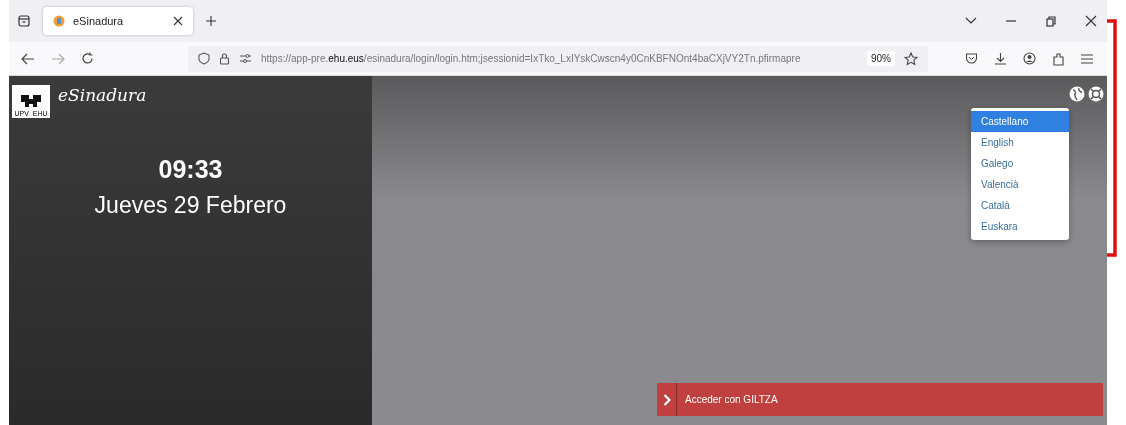 This screenshot has width=1126, height=425. What do you see at coordinates (224, 58) in the screenshot?
I see `lock-icon` at bounding box center [224, 58].